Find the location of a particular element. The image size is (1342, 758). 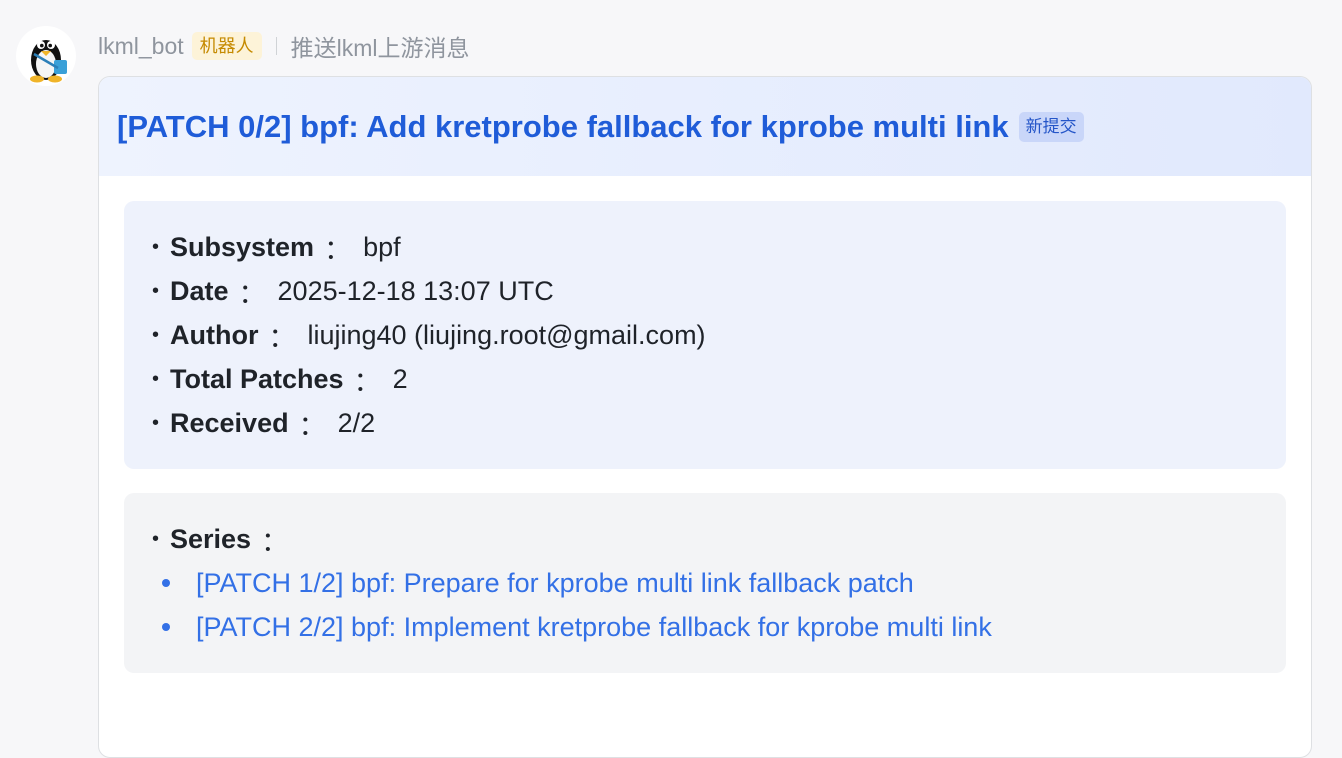

series-heading-row: • Series ： is located at coordinates (705, 539).